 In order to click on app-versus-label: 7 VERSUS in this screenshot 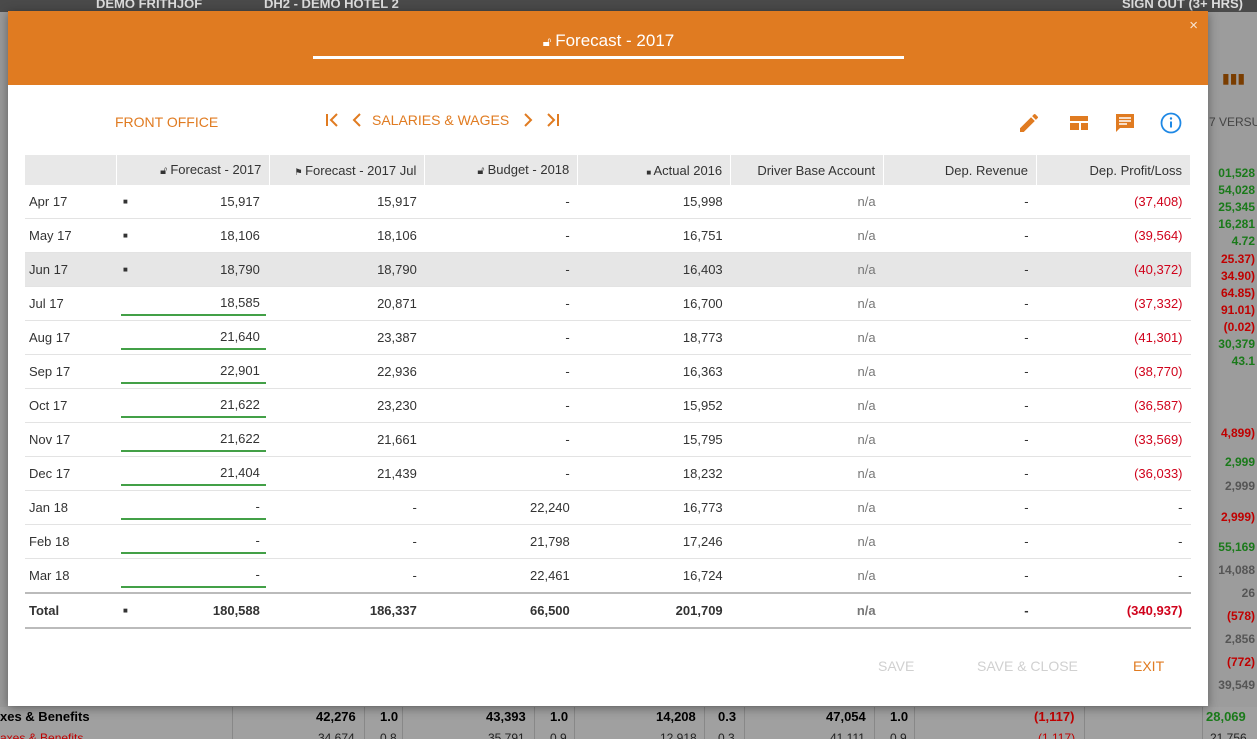, I will do `click(1233, 122)`.